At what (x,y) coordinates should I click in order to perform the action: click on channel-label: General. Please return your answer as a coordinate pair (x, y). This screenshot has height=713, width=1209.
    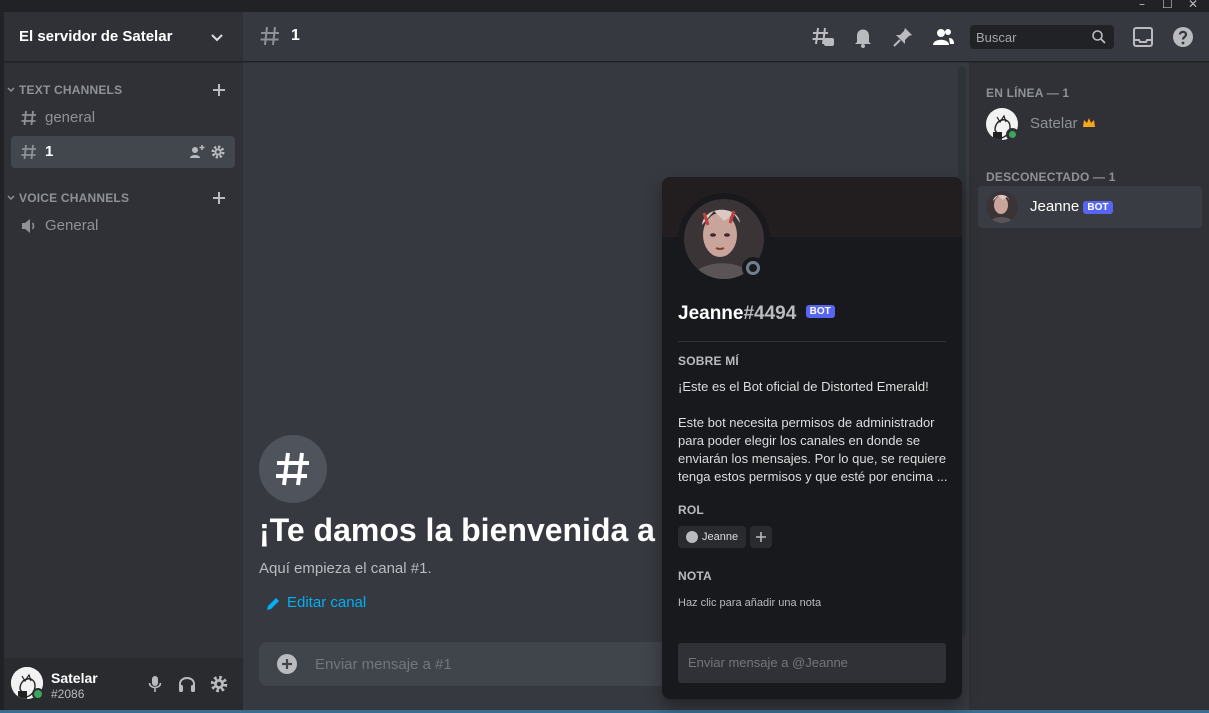
    Looking at the image, I should click on (72, 225).